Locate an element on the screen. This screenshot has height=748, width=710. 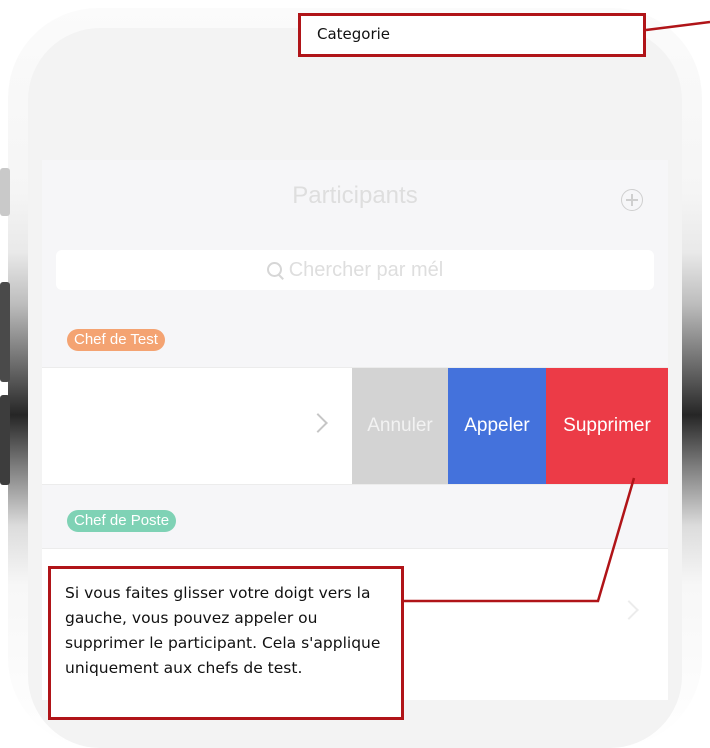
add-circle-icon is located at coordinates (632, 200).